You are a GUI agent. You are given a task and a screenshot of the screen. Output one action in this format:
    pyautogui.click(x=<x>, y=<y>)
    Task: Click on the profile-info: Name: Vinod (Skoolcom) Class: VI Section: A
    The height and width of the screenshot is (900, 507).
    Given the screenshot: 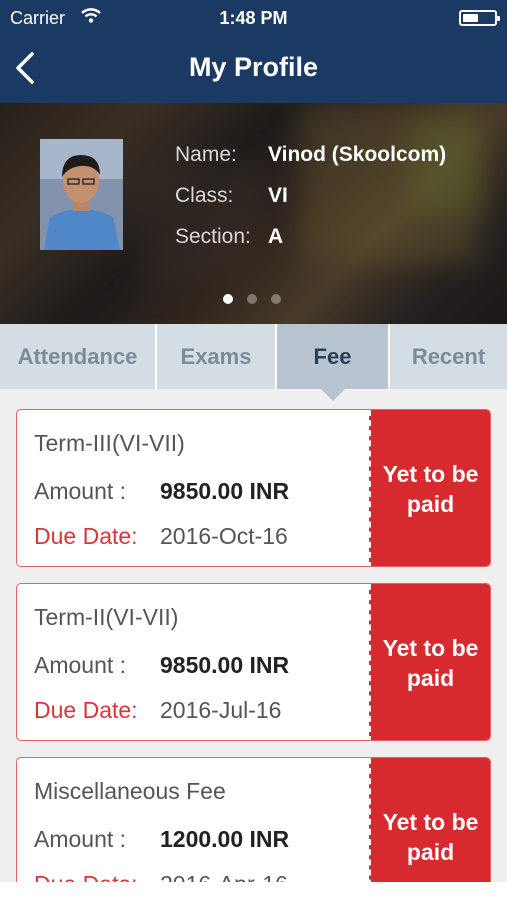 What is the action you would take?
    pyautogui.click(x=310, y=204)
    